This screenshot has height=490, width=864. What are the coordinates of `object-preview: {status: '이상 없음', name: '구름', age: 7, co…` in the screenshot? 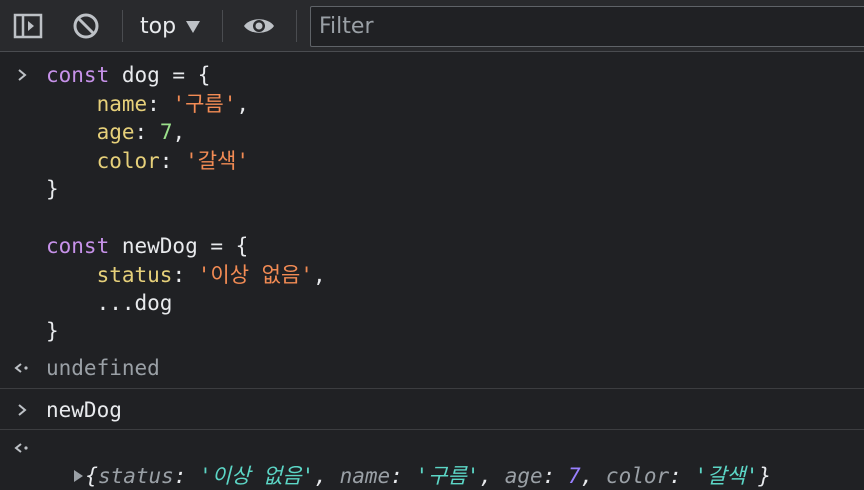 It's located at (408, 461).